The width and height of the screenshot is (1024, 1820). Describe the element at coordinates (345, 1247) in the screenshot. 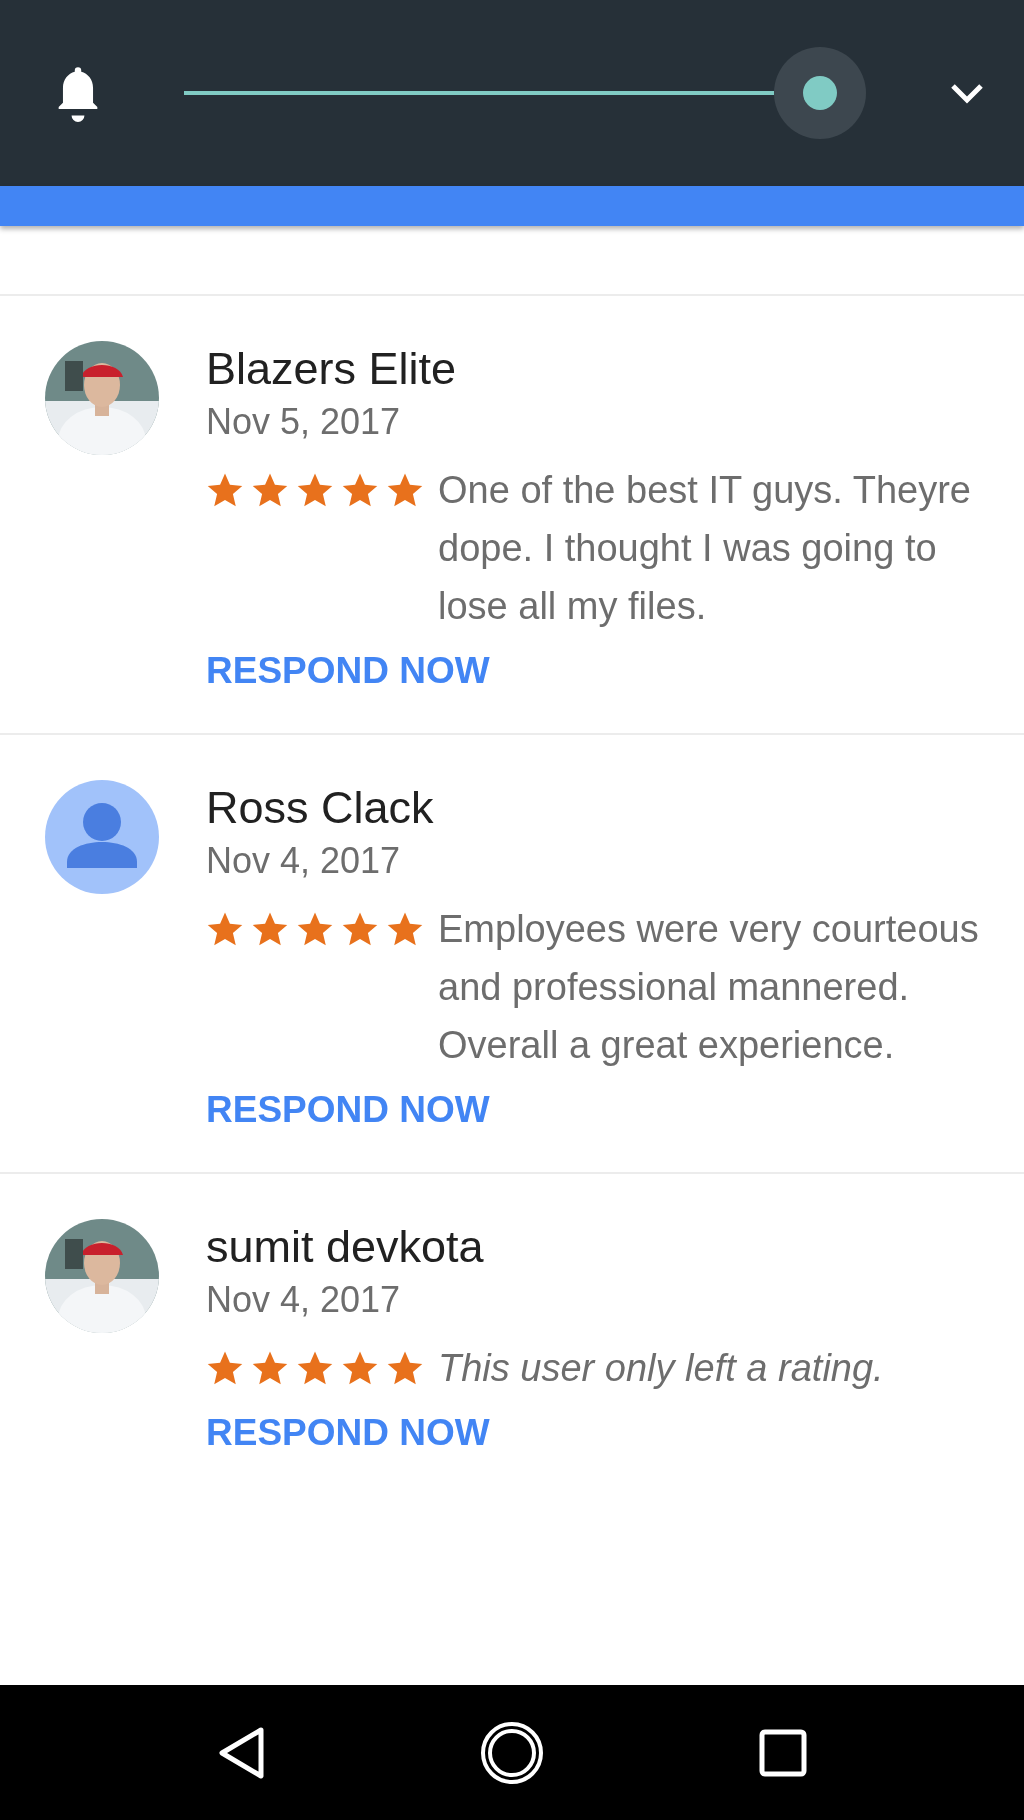

I see `reviewer-name: sumit devkota` at that location.